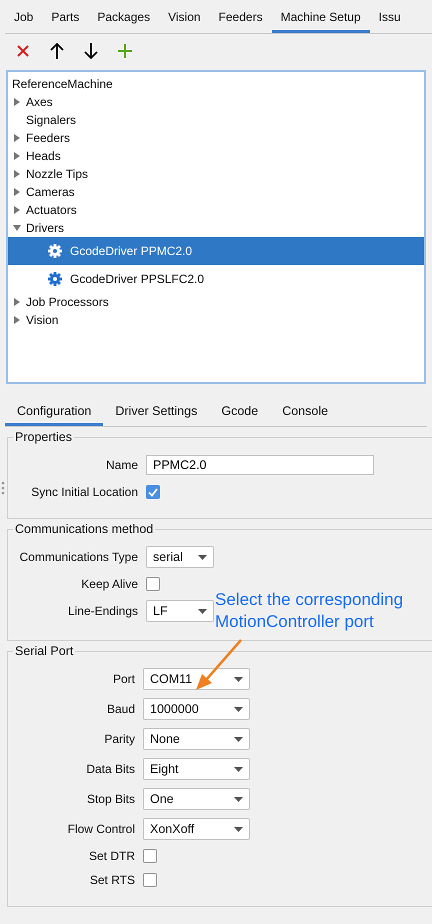 This screenshot has width=432, height=924. I want to click on tab: Gcode, so click(239, 412).